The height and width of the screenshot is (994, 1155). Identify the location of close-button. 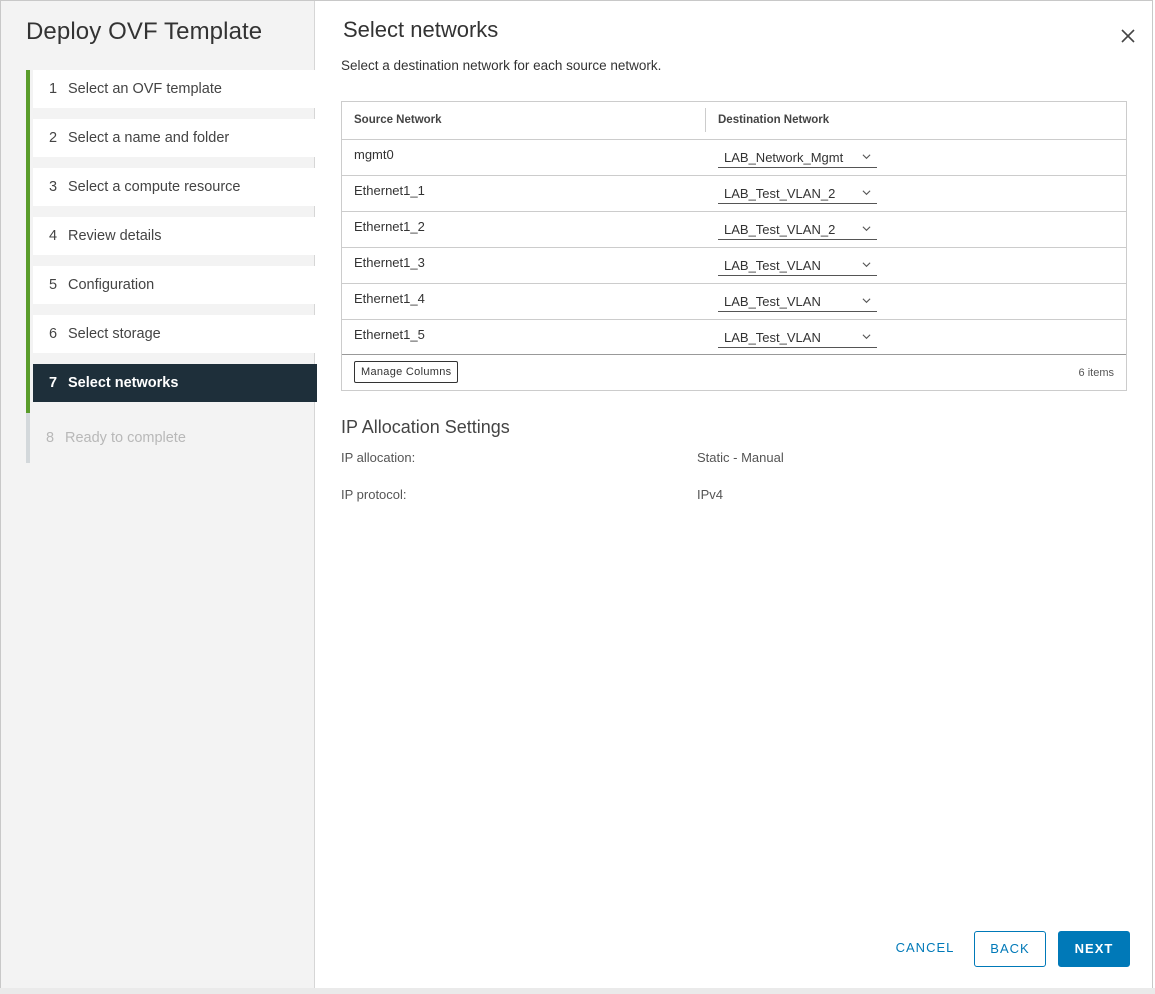
(1128, 36).